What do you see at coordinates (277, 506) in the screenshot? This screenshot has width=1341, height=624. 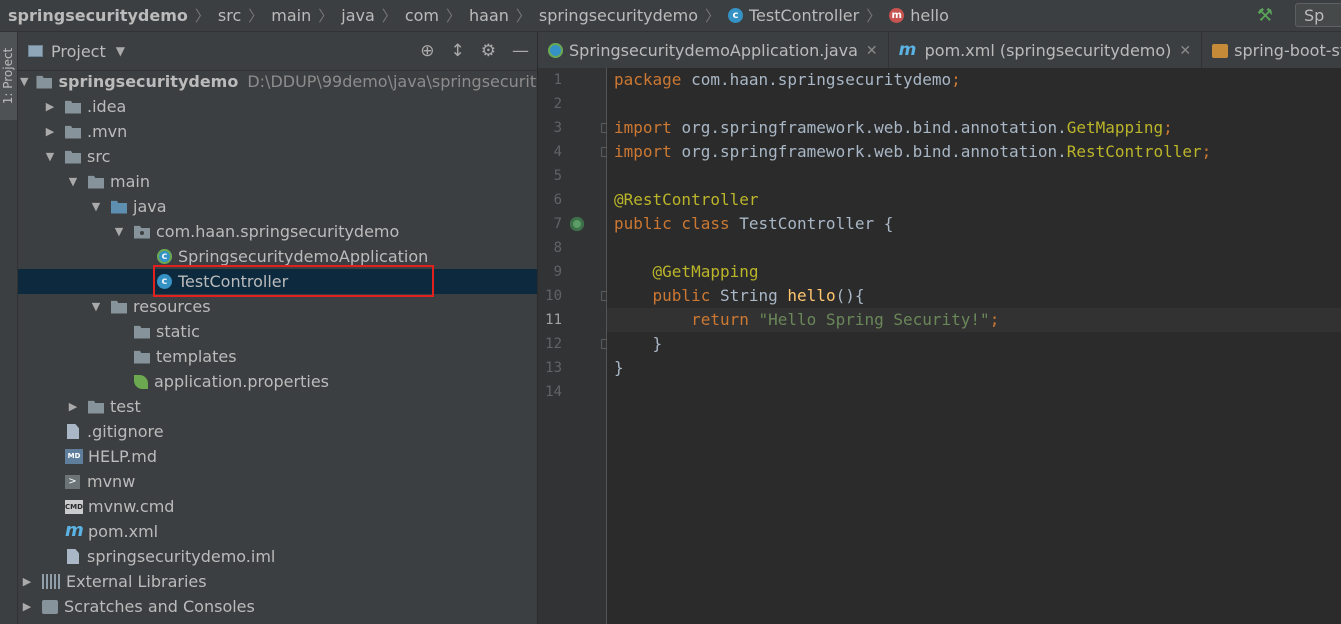 I see `tree-node: ▶CMDmvnw.cmd` at bounding box center [277, 506].